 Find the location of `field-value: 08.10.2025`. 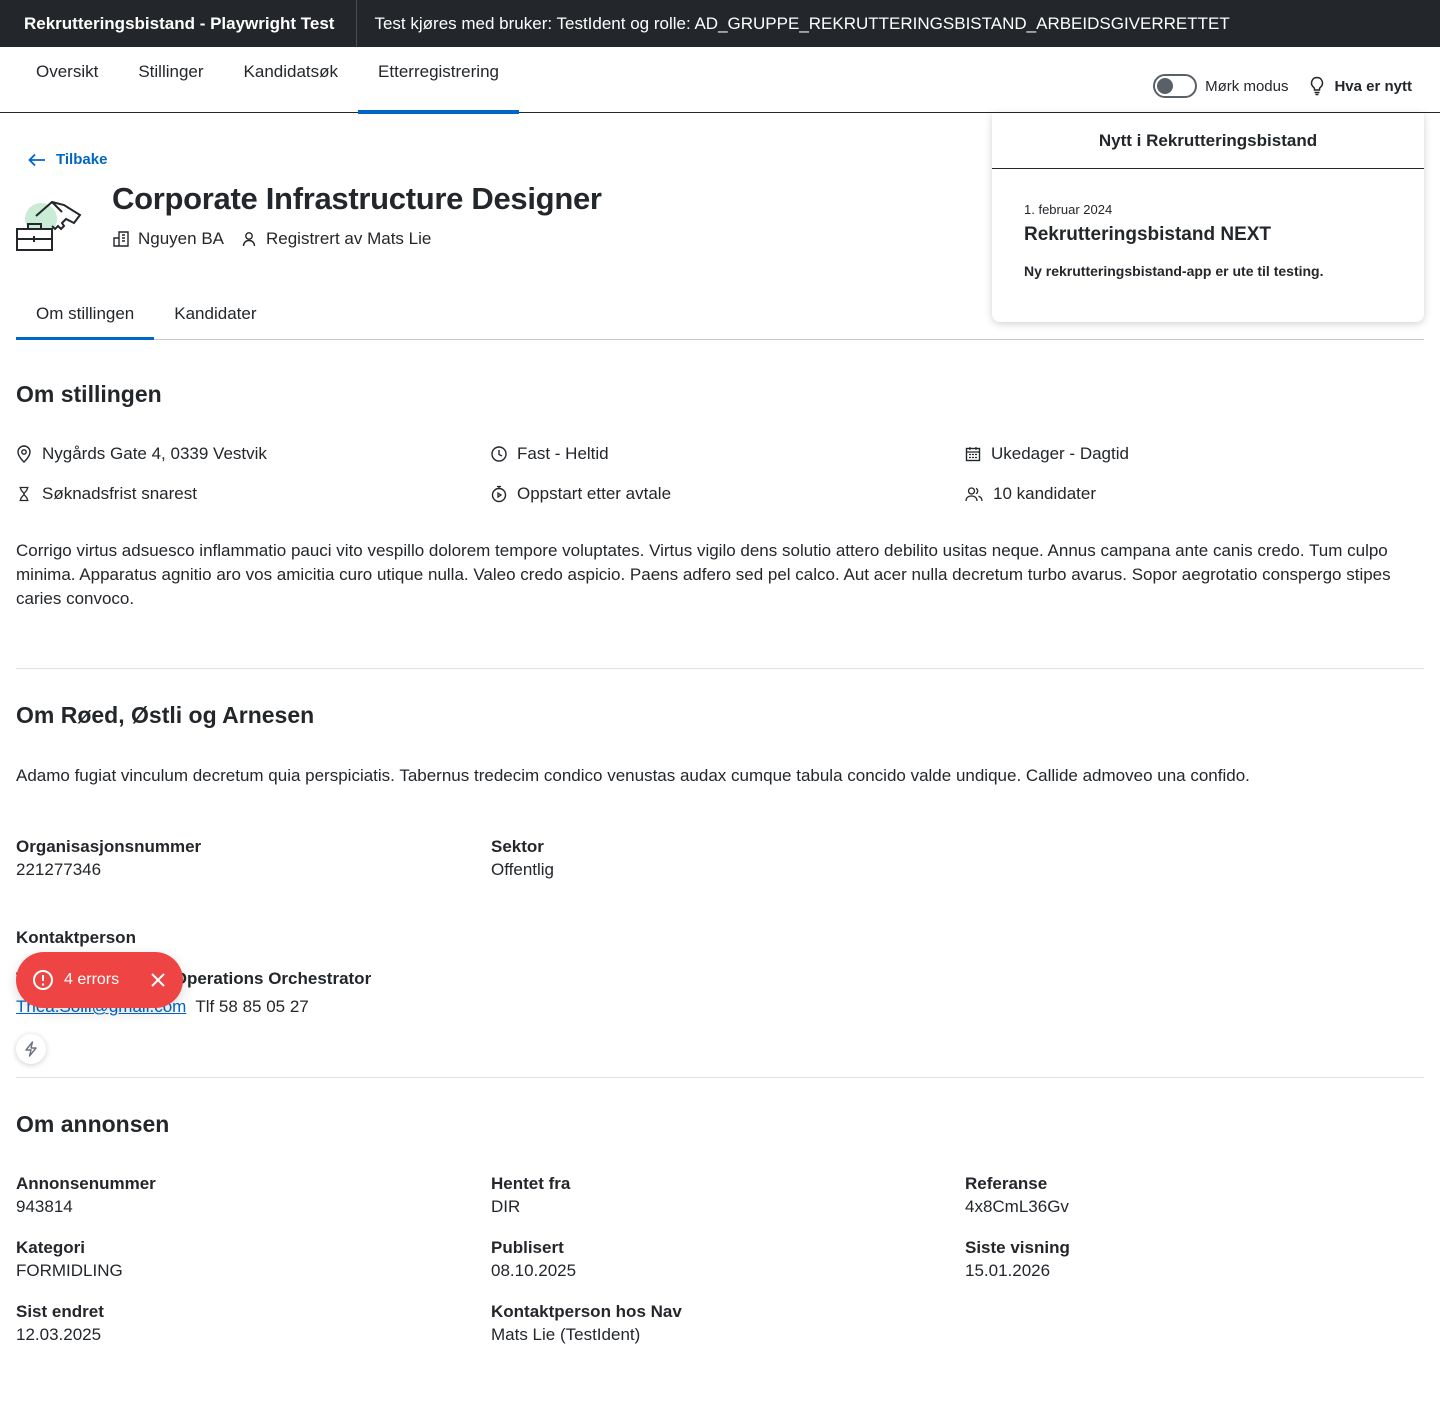

field-value: 08.10.2025 is located at coordinates (534, 1270).